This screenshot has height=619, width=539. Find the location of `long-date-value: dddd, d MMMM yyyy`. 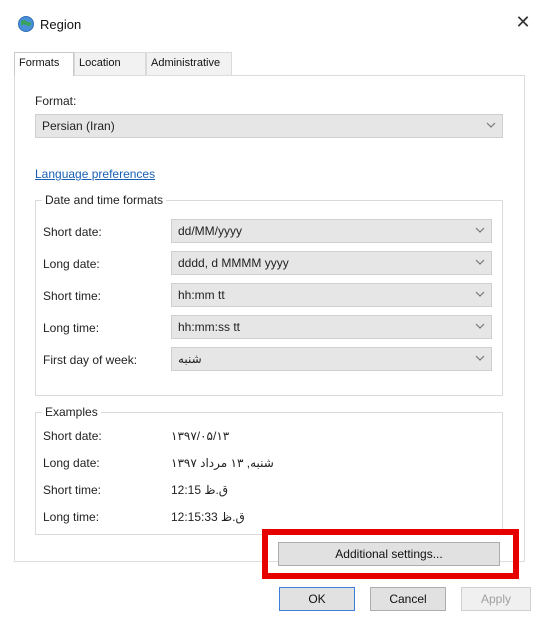

long-date-value: dddd, d MMMM yyyy is located at coordinates (233, 263).